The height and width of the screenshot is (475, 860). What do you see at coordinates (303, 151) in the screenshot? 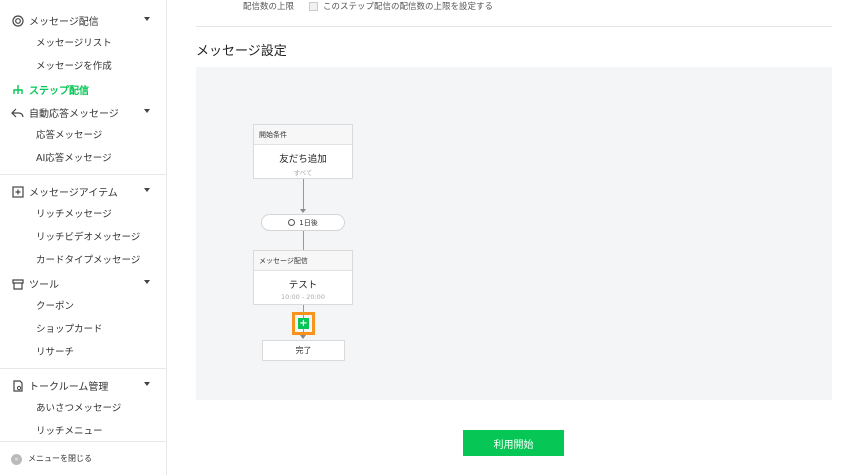
I see `start-condition-node: 開始条件 友だち追加 すべて` at bounding box center [303, 151].